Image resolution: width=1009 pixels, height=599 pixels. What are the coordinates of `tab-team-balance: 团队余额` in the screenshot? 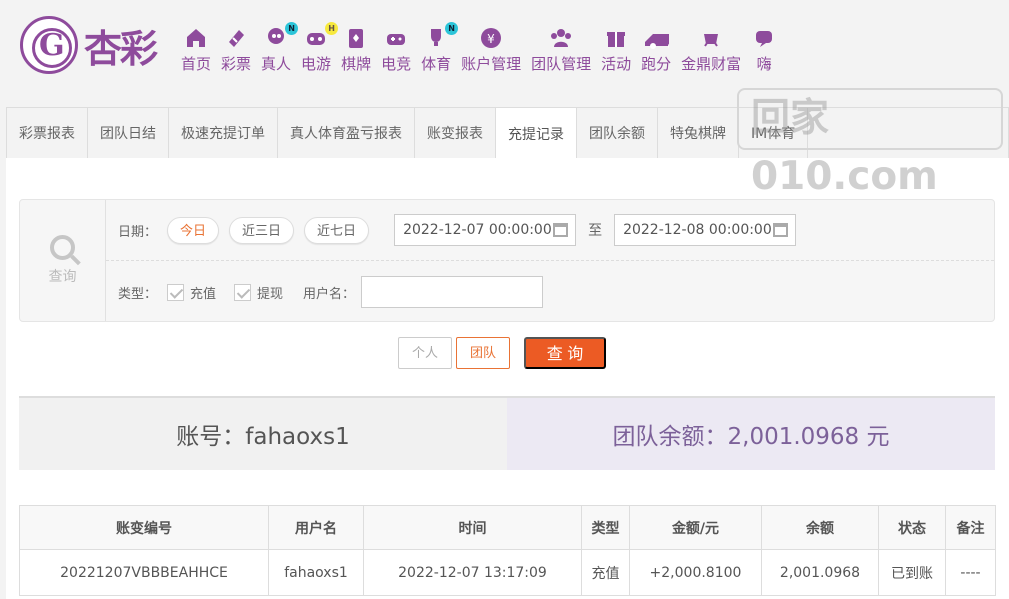 It's located at (617, 133).